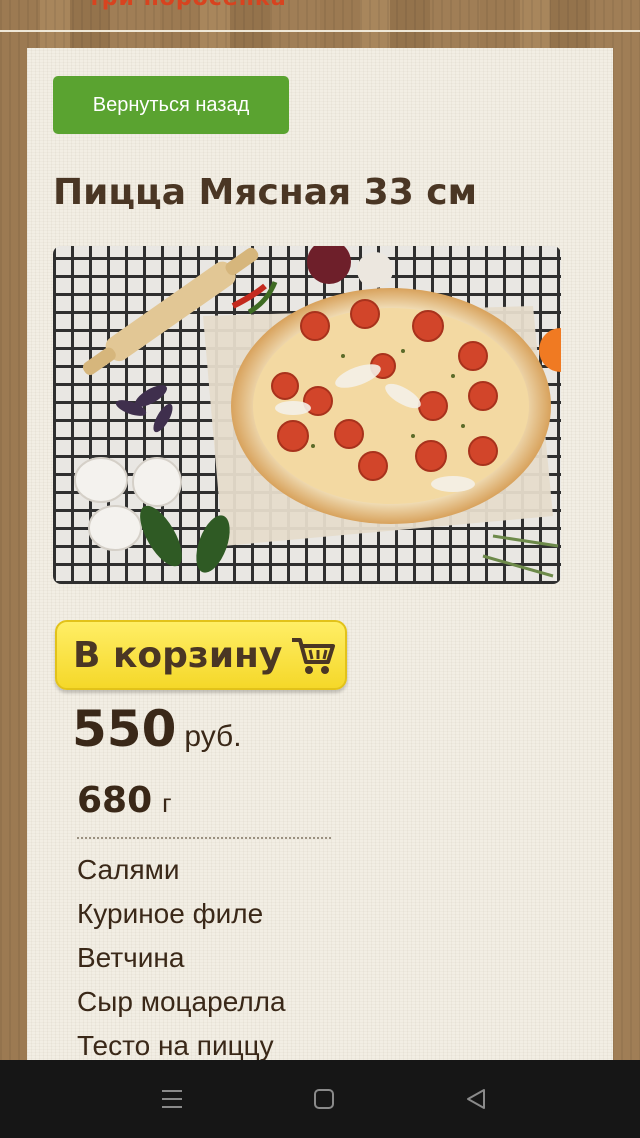 The image size is (640, 1138). I want to click on weight-value: 680, so click(115, 800).